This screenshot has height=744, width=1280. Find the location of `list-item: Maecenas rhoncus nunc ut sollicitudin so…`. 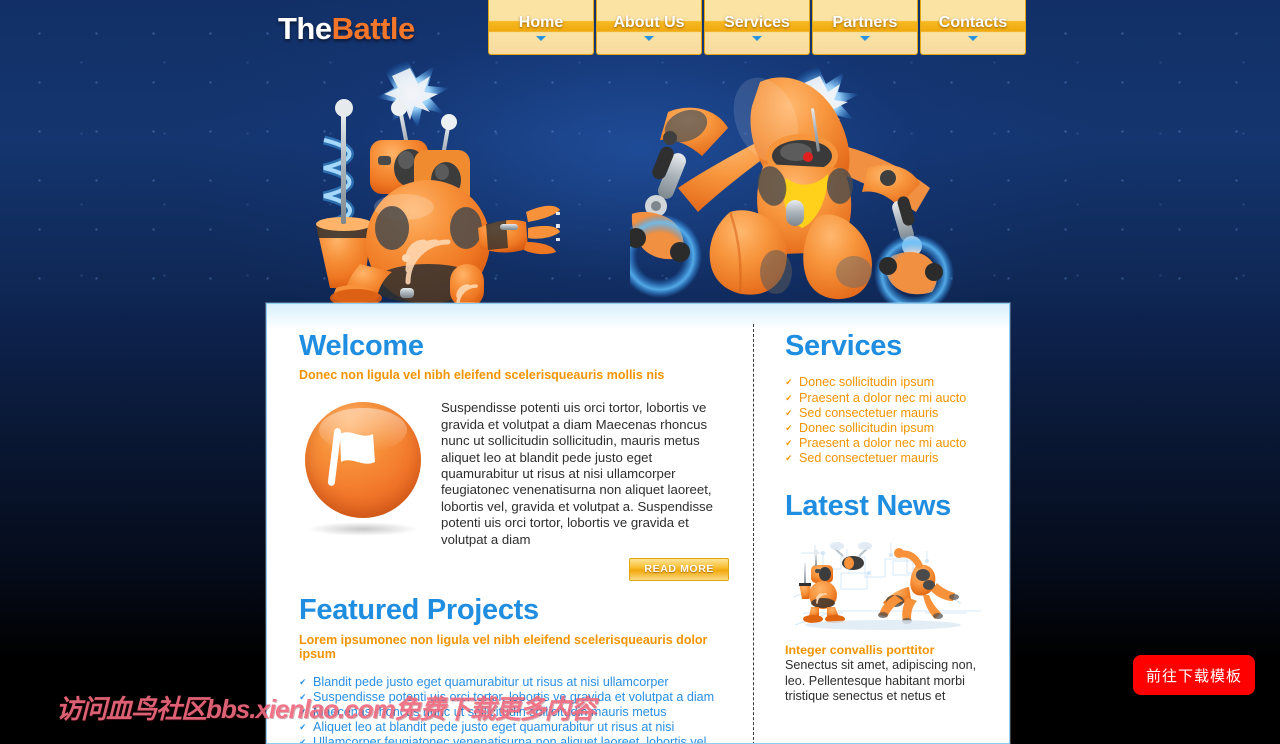

list-item: Maecenas rhoncus nunc ut sollicitudin so… is located at coordinates (514, 712).